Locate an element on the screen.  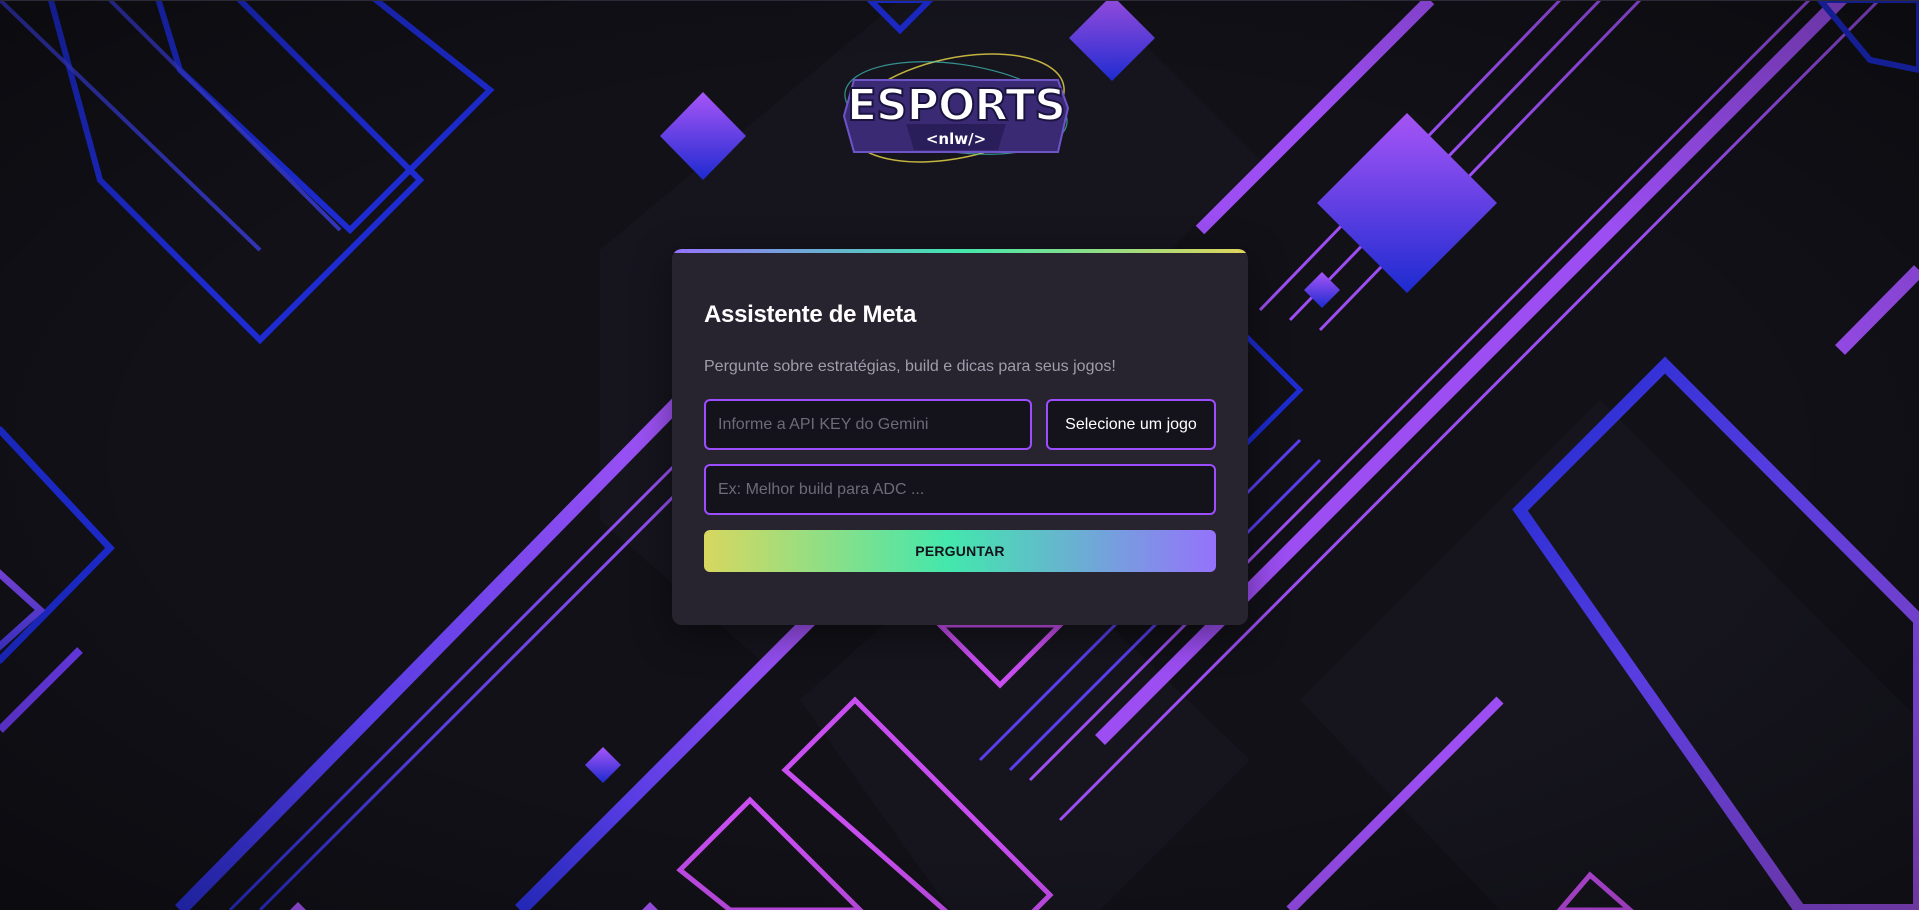
game-select: Selecione um jogo is located at coordinates (1131, 424).